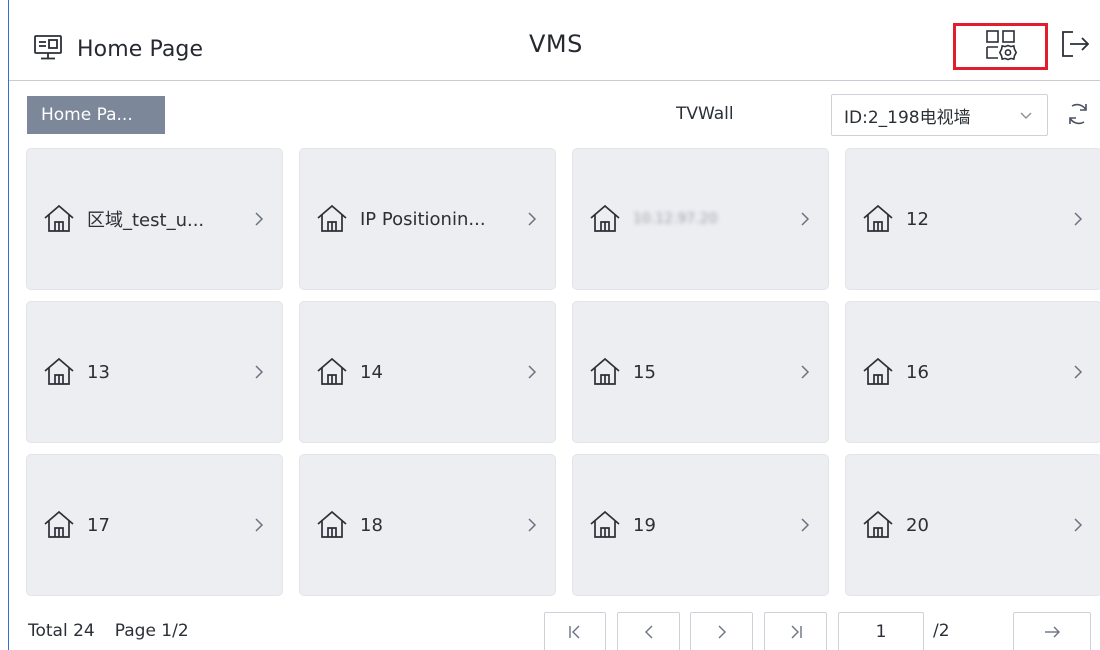  I want to click on prev-page-button, so click(648, 631).